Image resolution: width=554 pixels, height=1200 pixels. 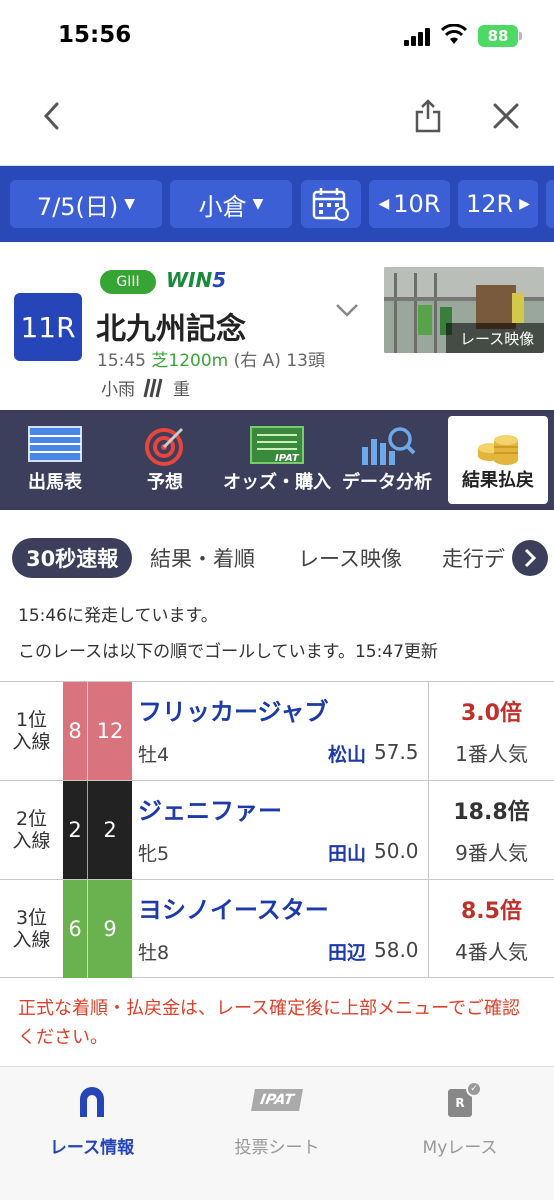 I want to click on start-notice: 15:46に発走しています。, so click(x=118, y=616).